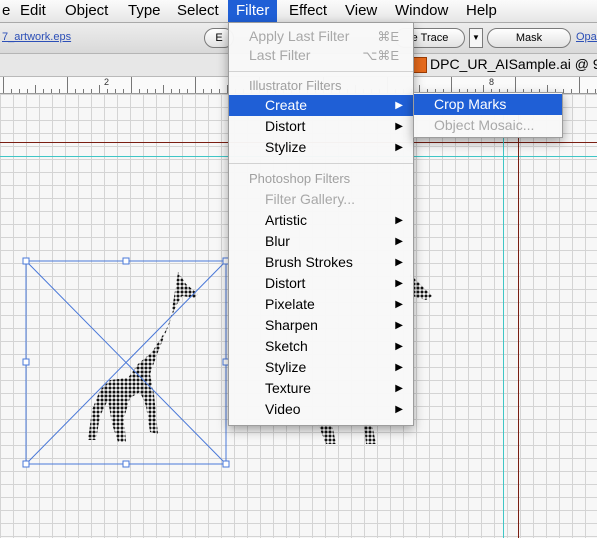 Image resolution: width=597 pixels, height=538 pixels. Describe the element at coordinates (321, 105) in the screenshot. I see `illustrator-create-item: Create ▶` at that location.